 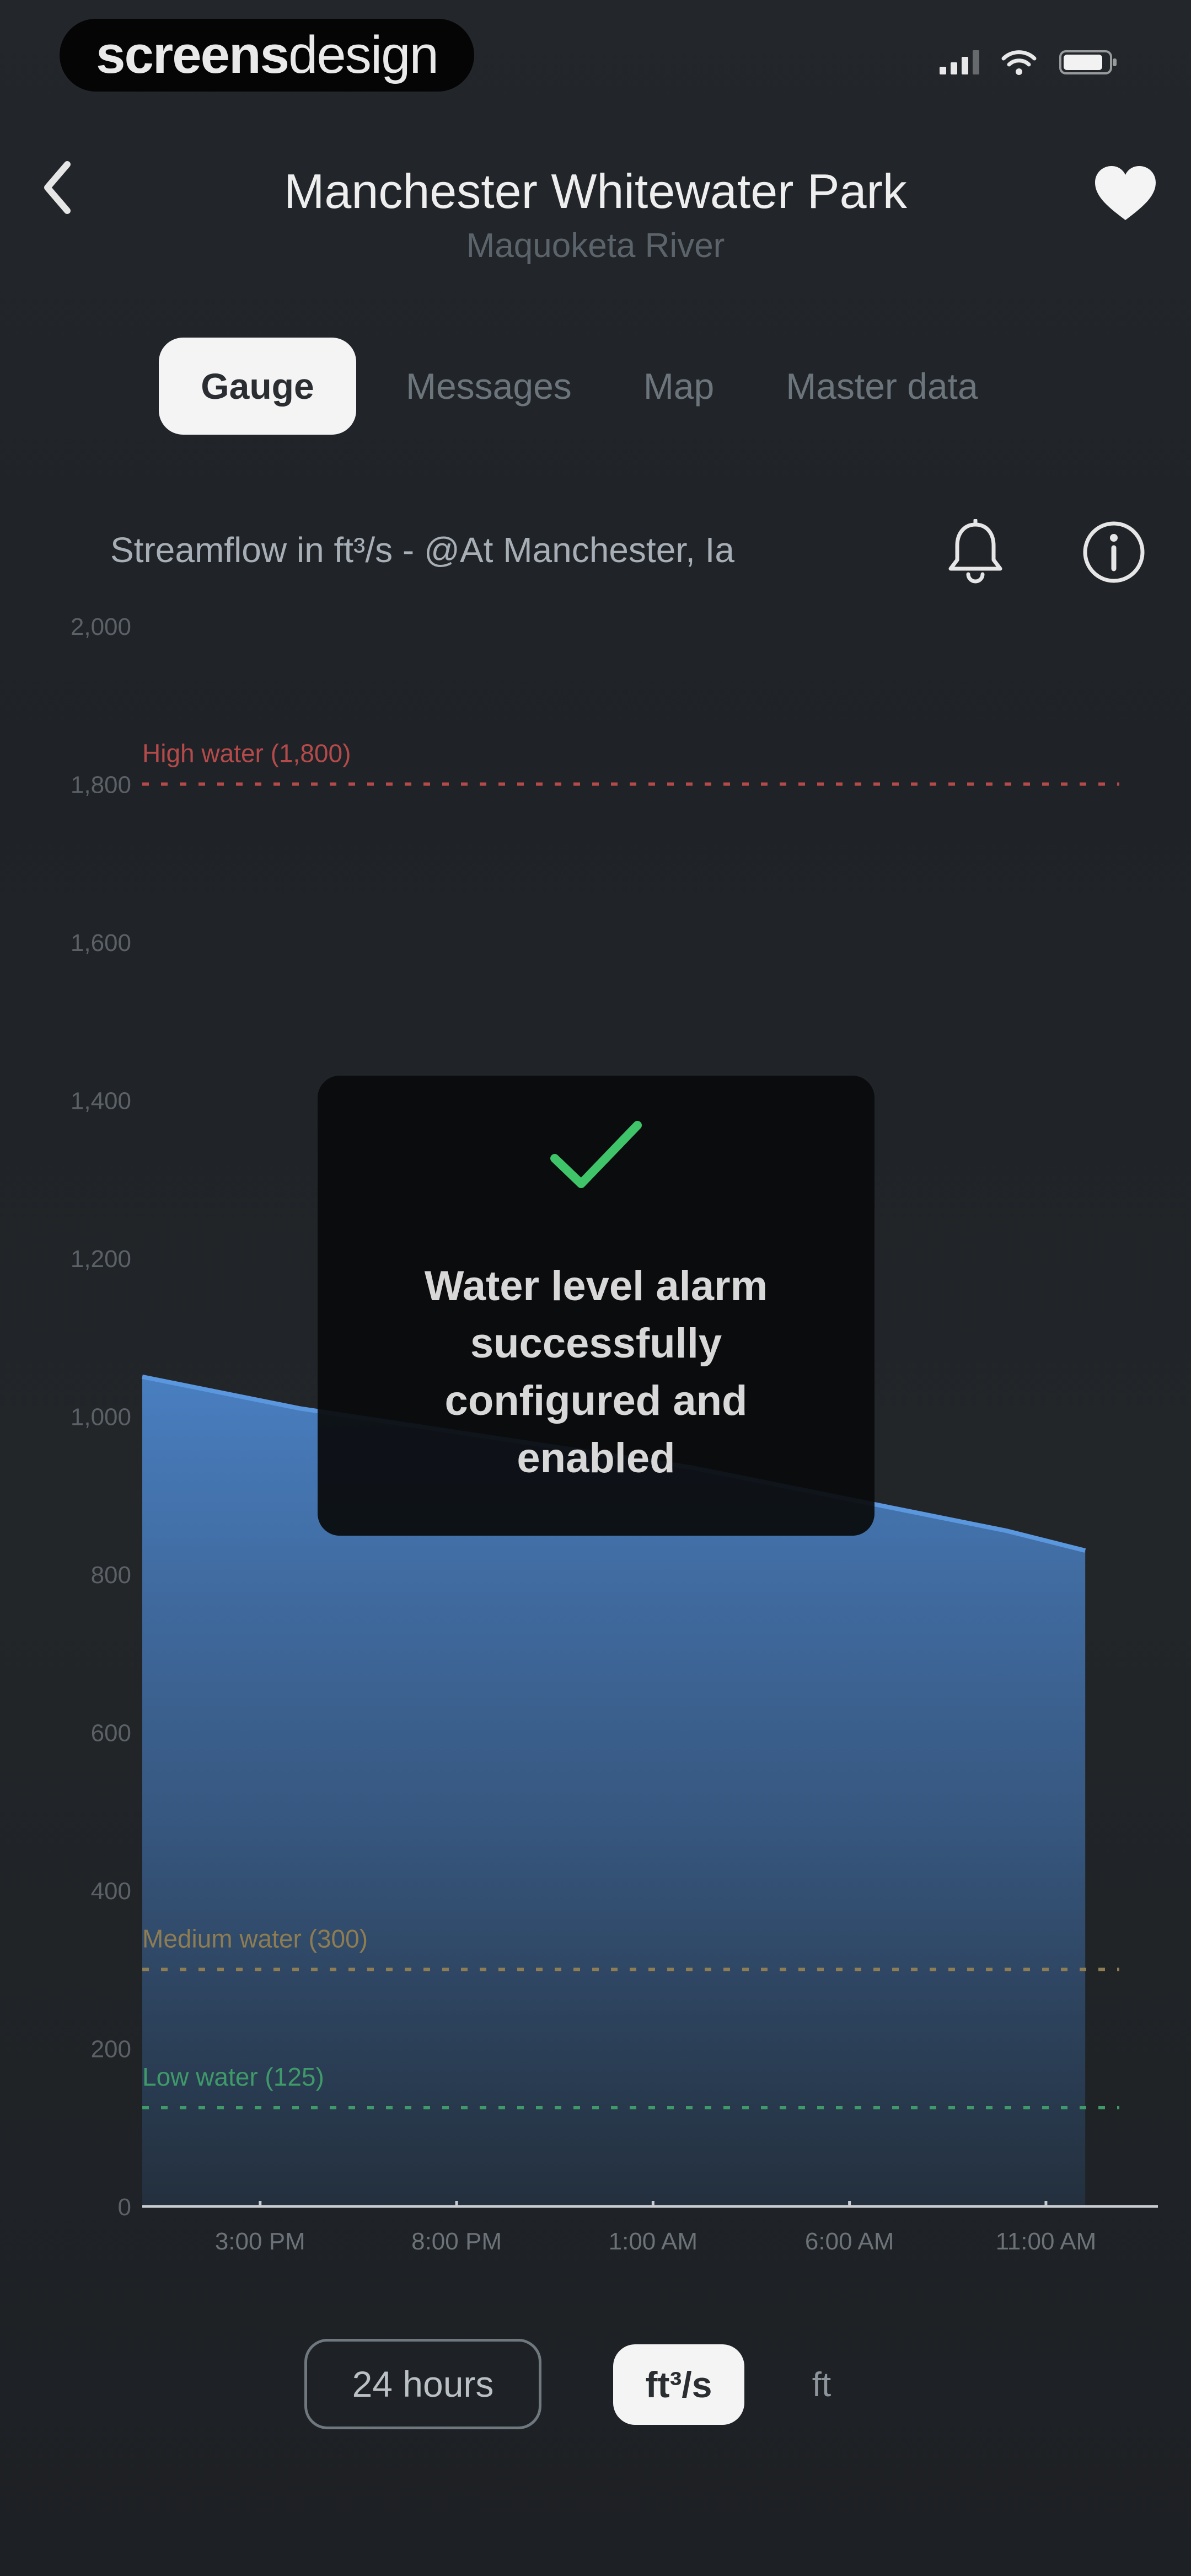 What do you see at coordinates (422, 2384) in the screenshot?
I see `time-range-button: 24 hours` at bounding box center [422, 2384].